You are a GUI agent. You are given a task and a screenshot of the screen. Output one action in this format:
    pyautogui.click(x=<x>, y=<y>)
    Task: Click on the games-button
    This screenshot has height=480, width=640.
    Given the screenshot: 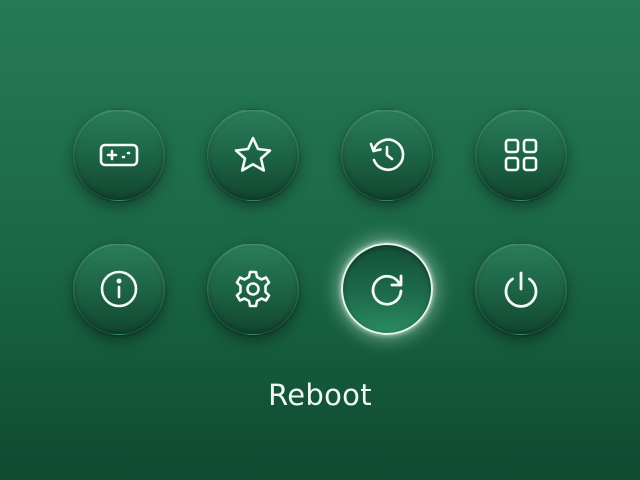 What is the action you would take?
    pyautogui.click(x=119, y=155)
    